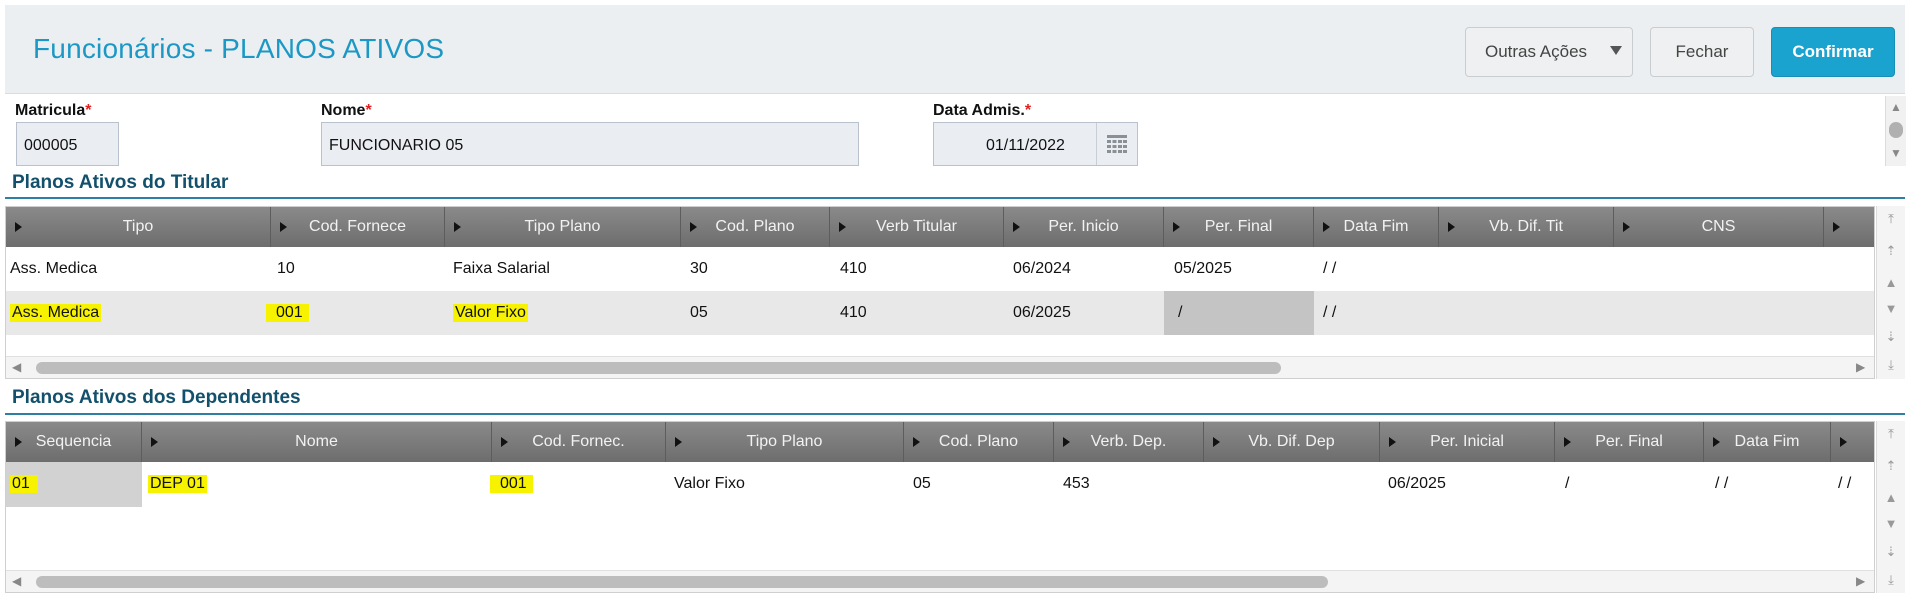  I want to click on col-cod-plano: Cod. Plano, so click(755, 227).